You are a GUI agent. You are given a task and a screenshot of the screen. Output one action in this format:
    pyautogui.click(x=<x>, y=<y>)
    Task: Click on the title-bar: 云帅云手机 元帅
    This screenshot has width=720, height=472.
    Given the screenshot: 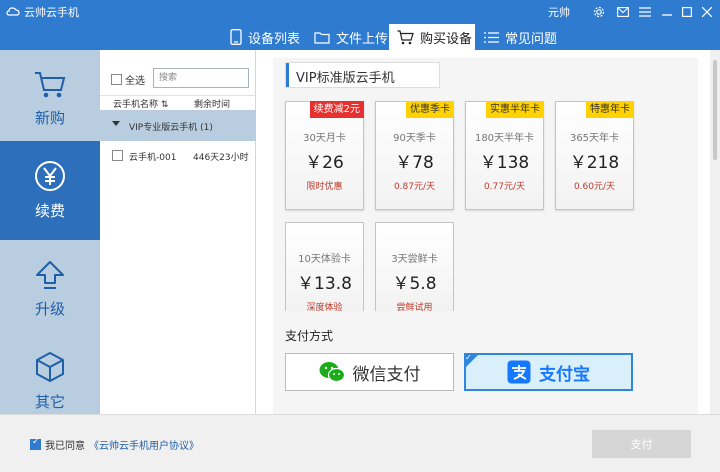 What is the action you would take?
    pyautogui.click(x=360, y=12)
    